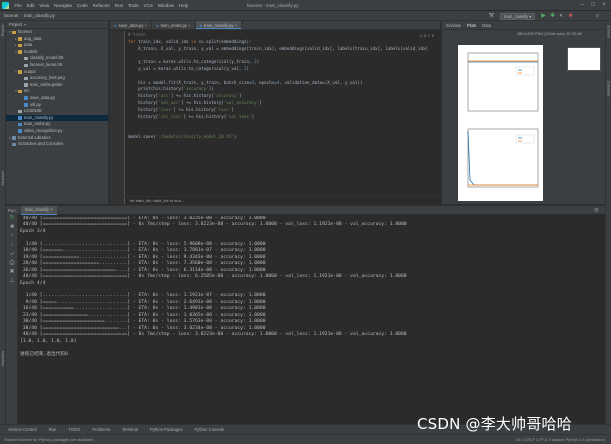  Describe the element at coordinates (57, 91) in the screenshot. I see `tree-item: ▾ src` at that location.